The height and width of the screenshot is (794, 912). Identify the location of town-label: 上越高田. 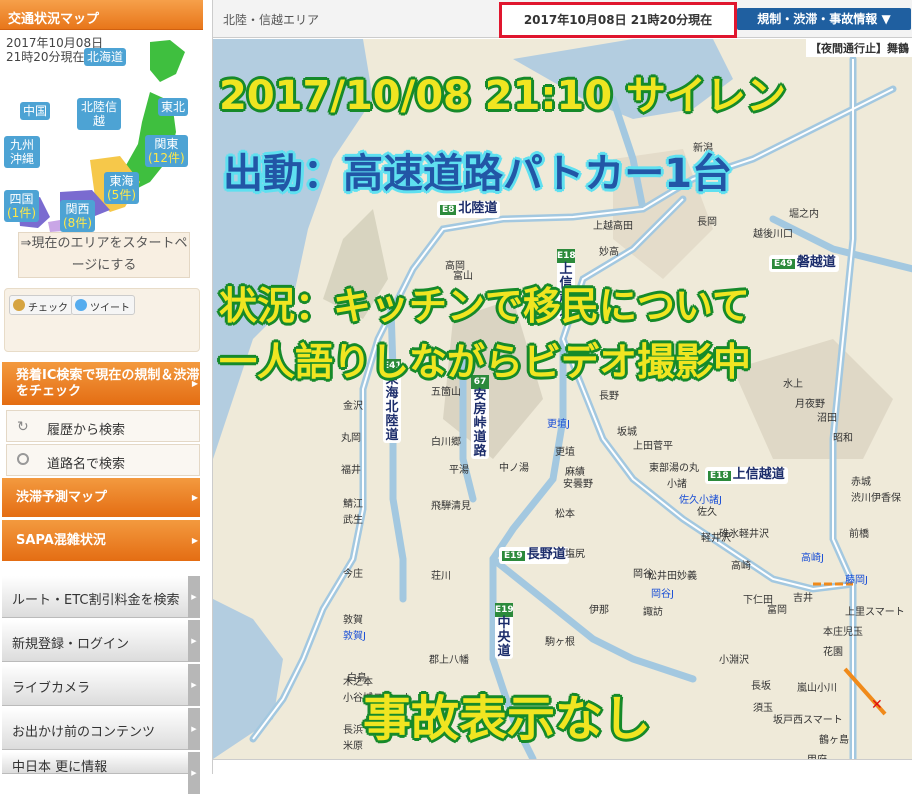
(613, 226).